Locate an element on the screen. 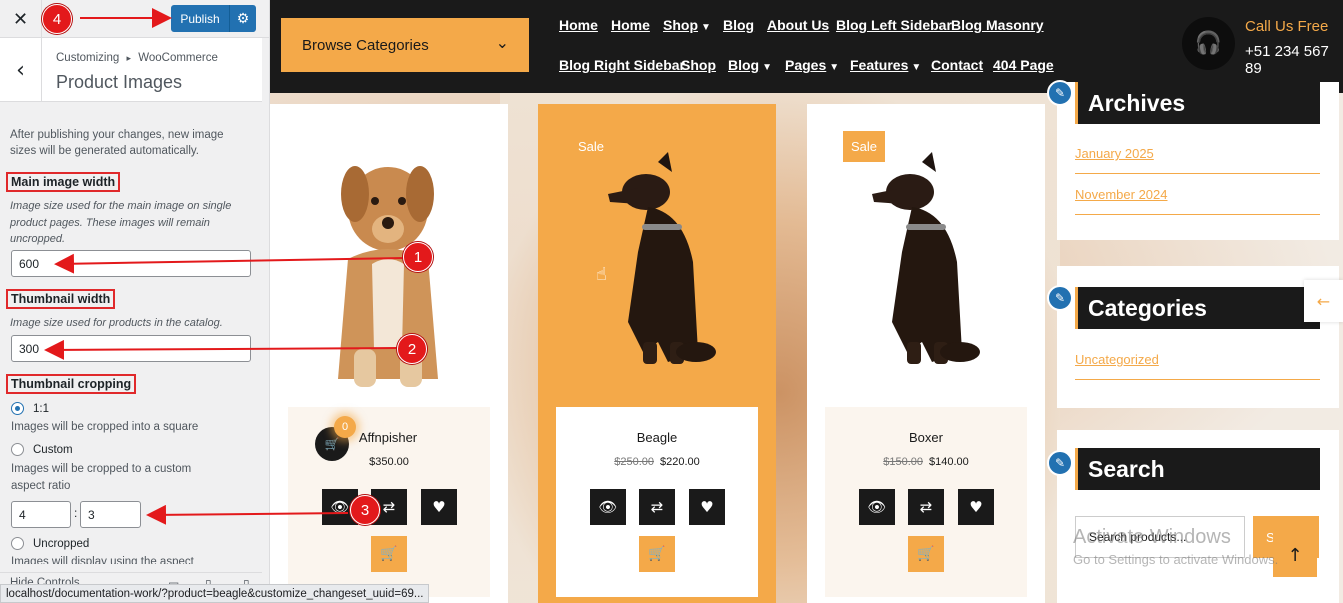  arrow-up-icon: ↑ is located at coordinates (1295, 555).